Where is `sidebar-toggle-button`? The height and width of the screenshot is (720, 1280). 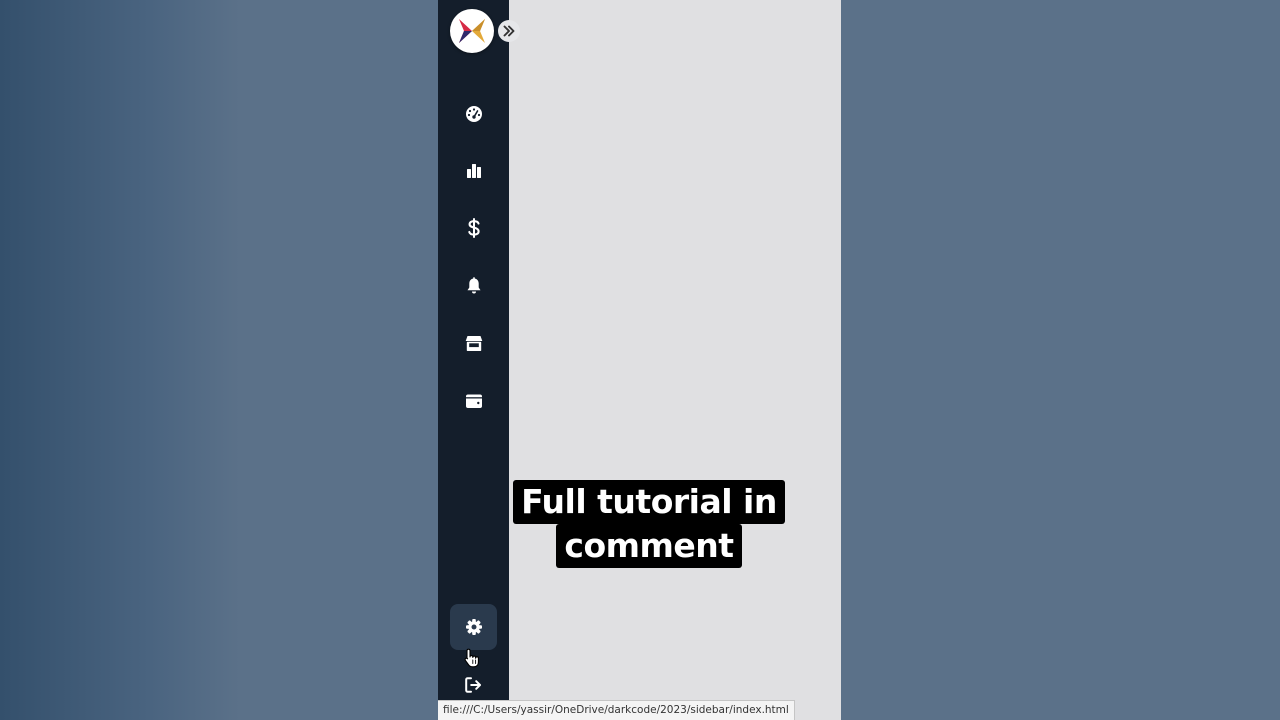 sidebar-toggle-button is located at coordinates (509, 31).